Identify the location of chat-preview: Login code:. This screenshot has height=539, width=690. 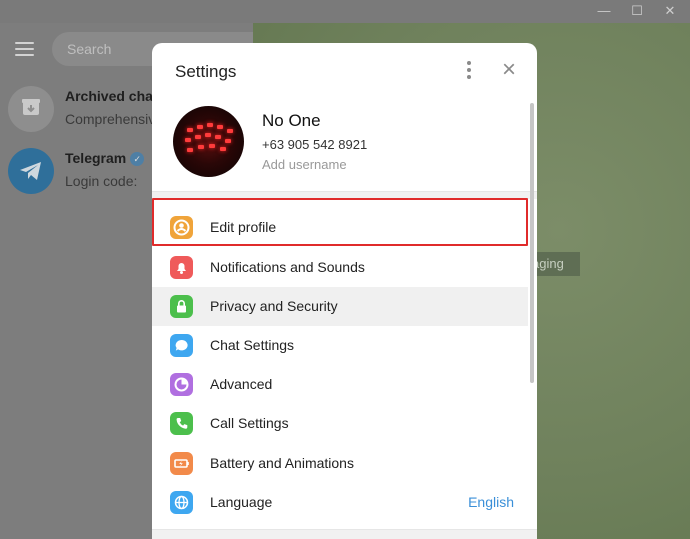
(101, 181).